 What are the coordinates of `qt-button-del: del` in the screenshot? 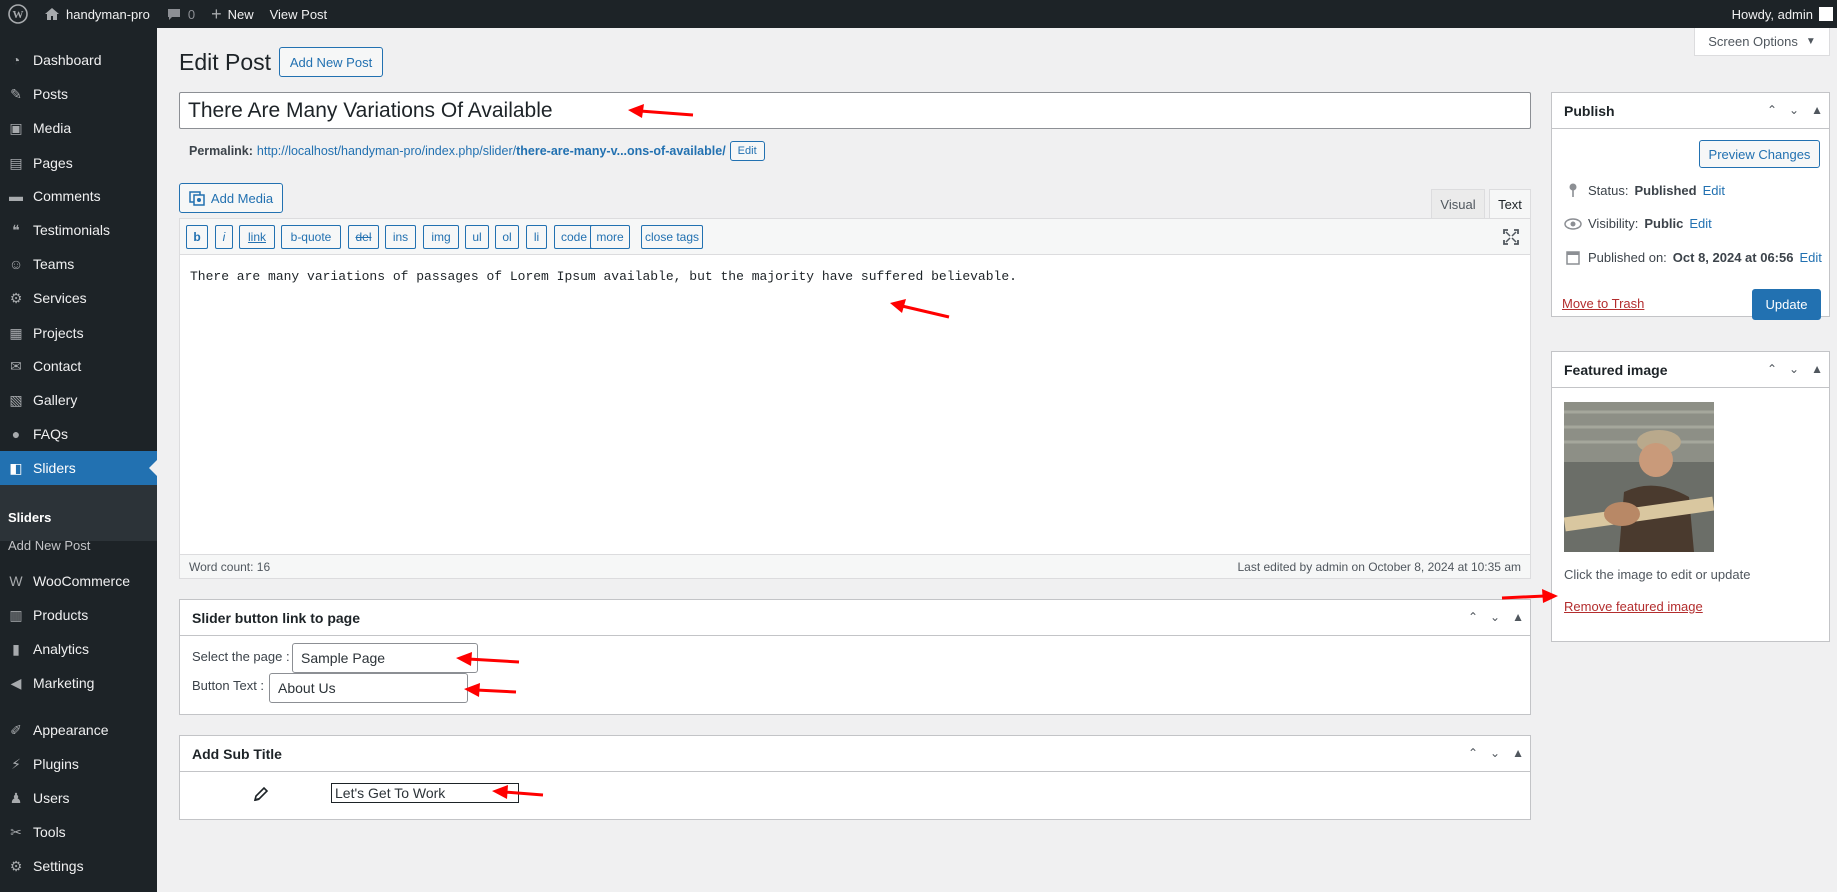 It's located at (363, 237).